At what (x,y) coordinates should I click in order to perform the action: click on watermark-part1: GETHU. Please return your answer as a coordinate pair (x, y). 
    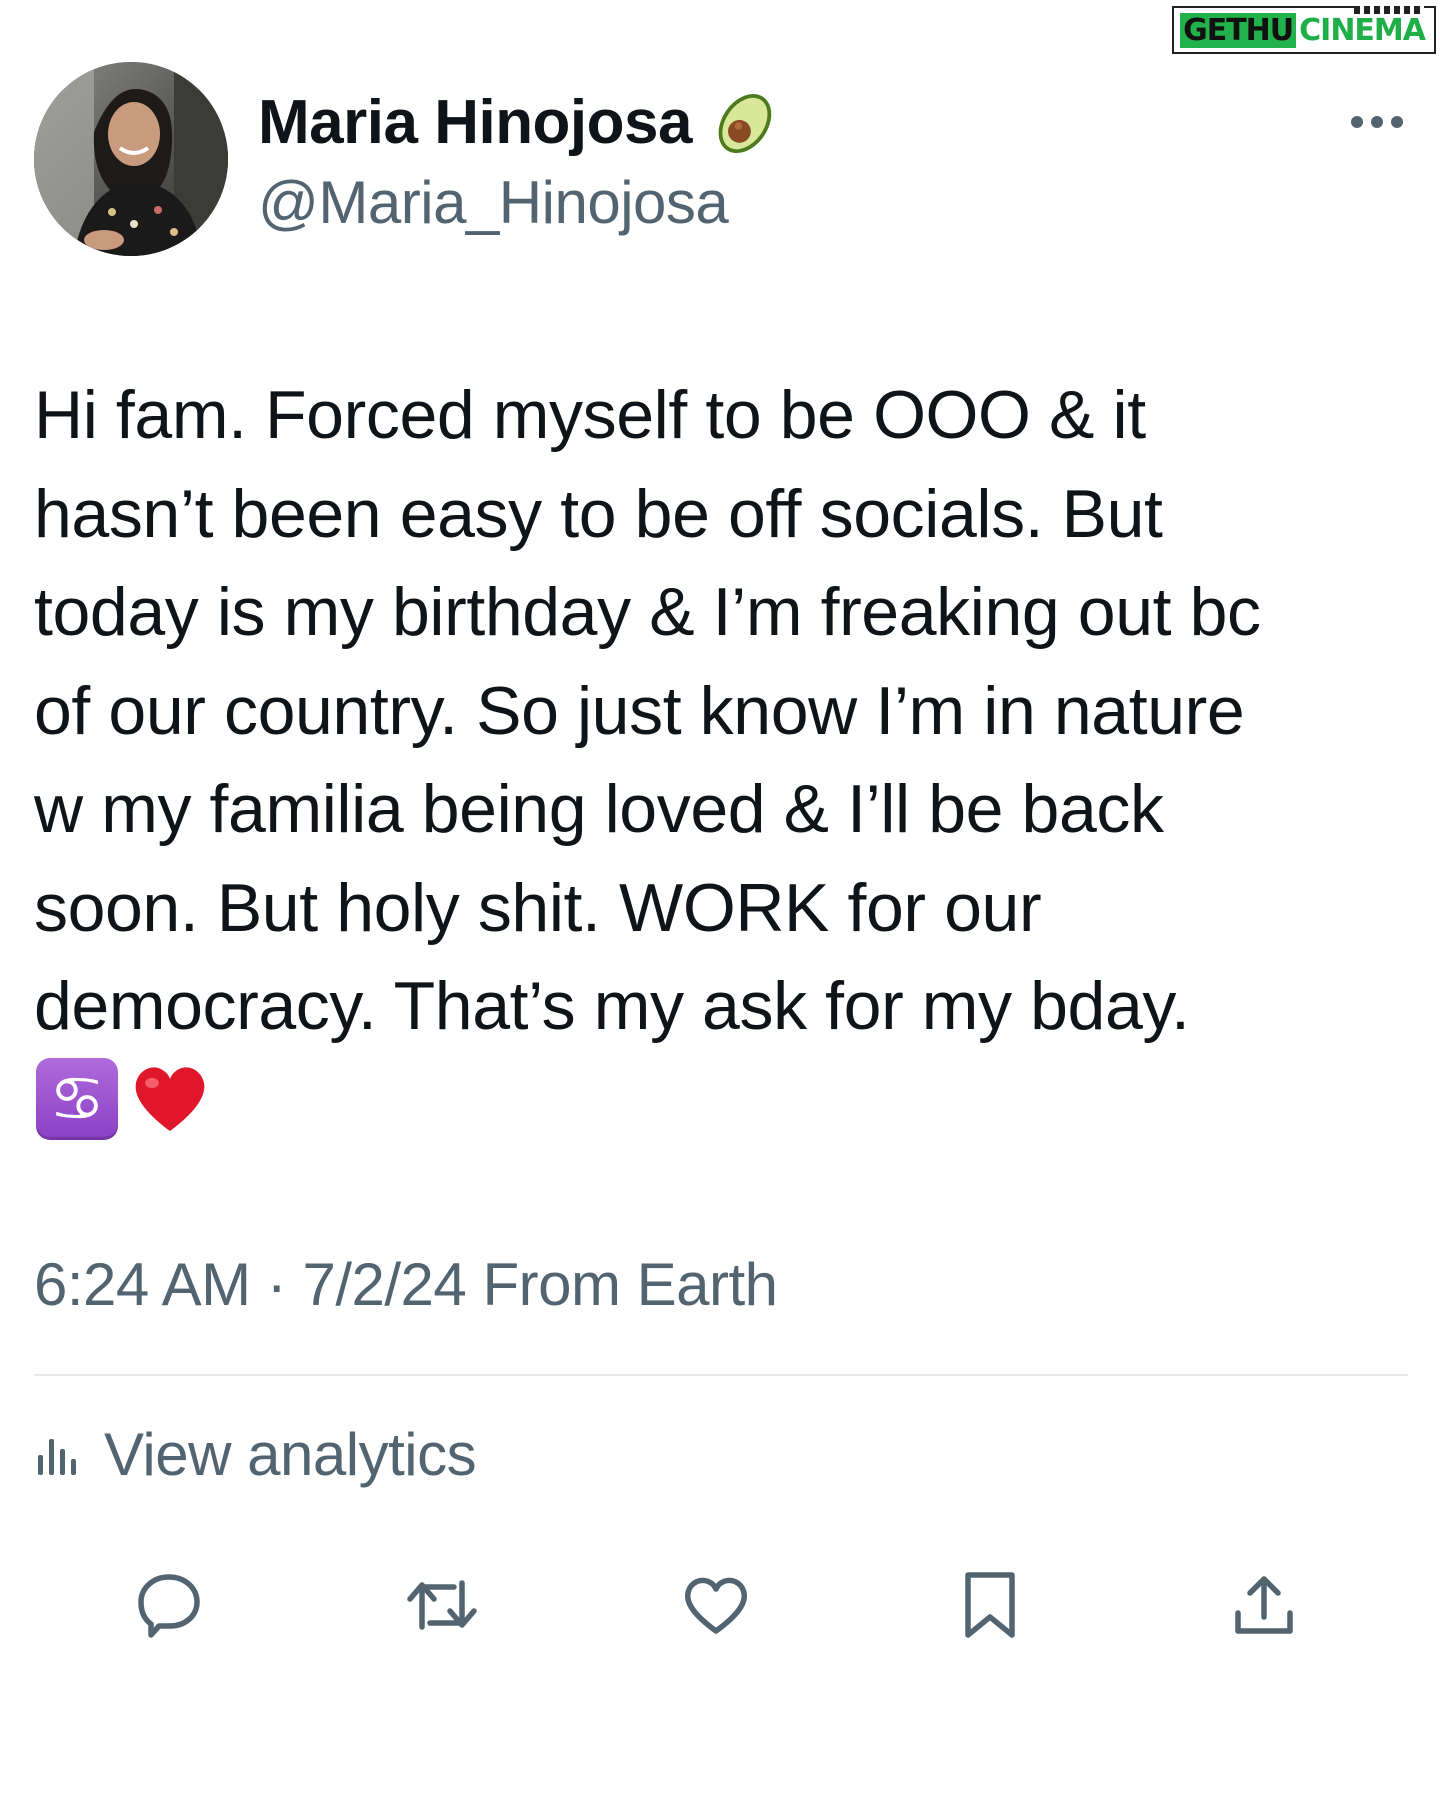
    Looking at the image, I should click on (1238, 30).